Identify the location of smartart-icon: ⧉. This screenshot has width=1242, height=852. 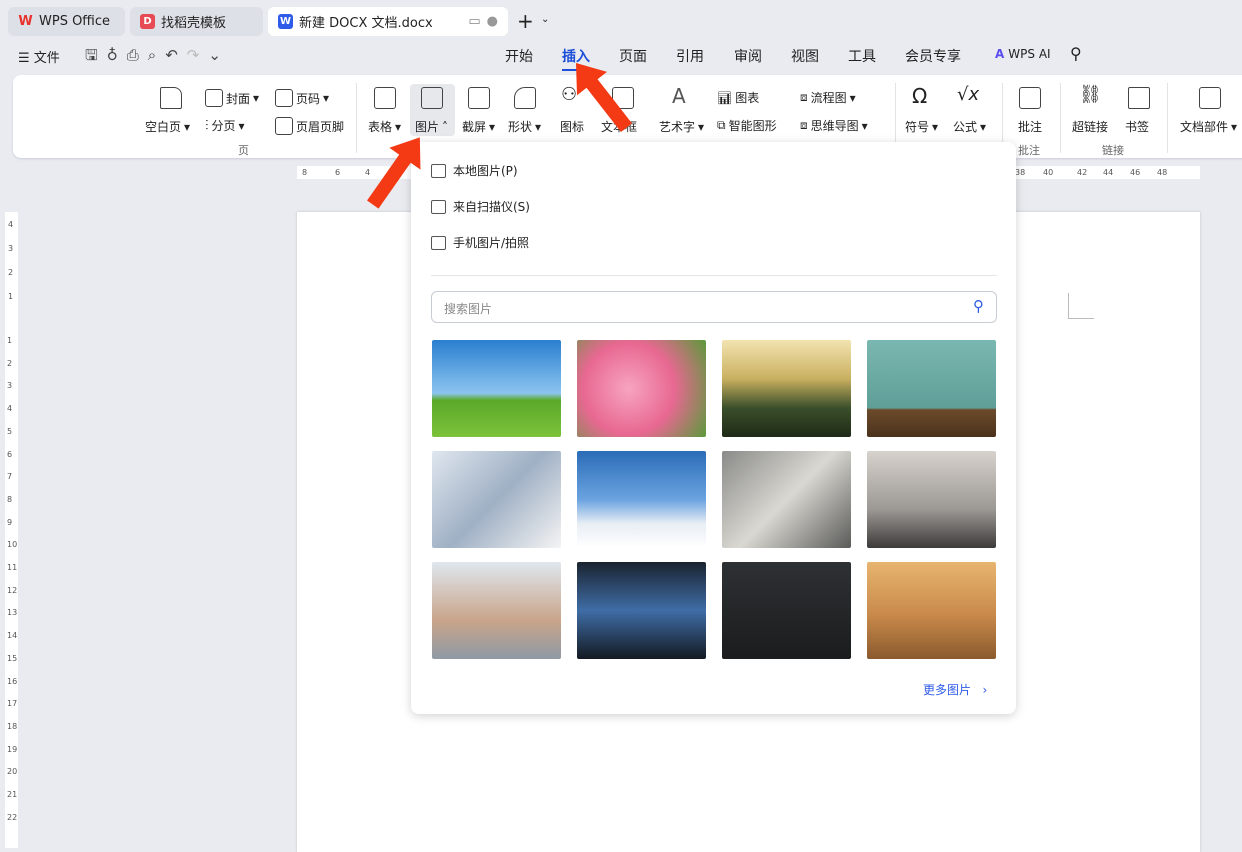
(721, 125).